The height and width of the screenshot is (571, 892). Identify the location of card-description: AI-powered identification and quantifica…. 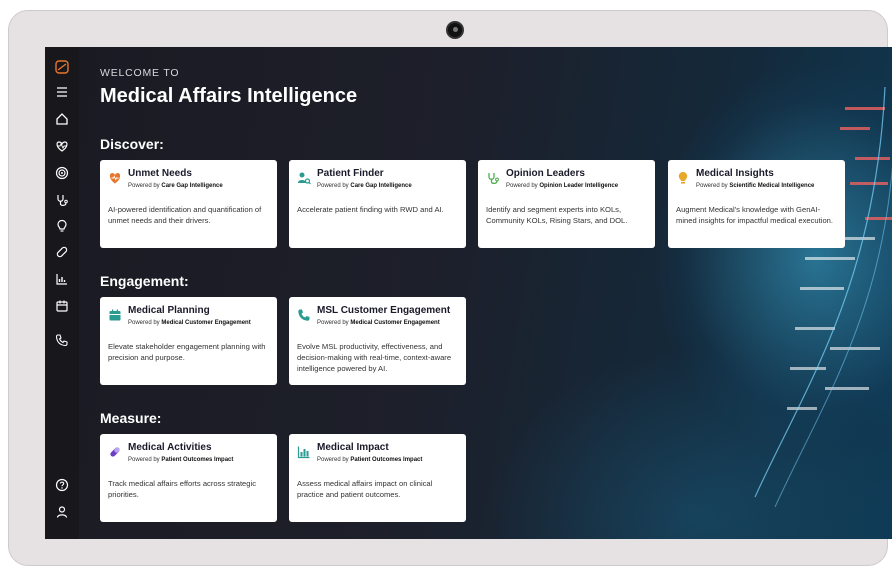
(185, 215).